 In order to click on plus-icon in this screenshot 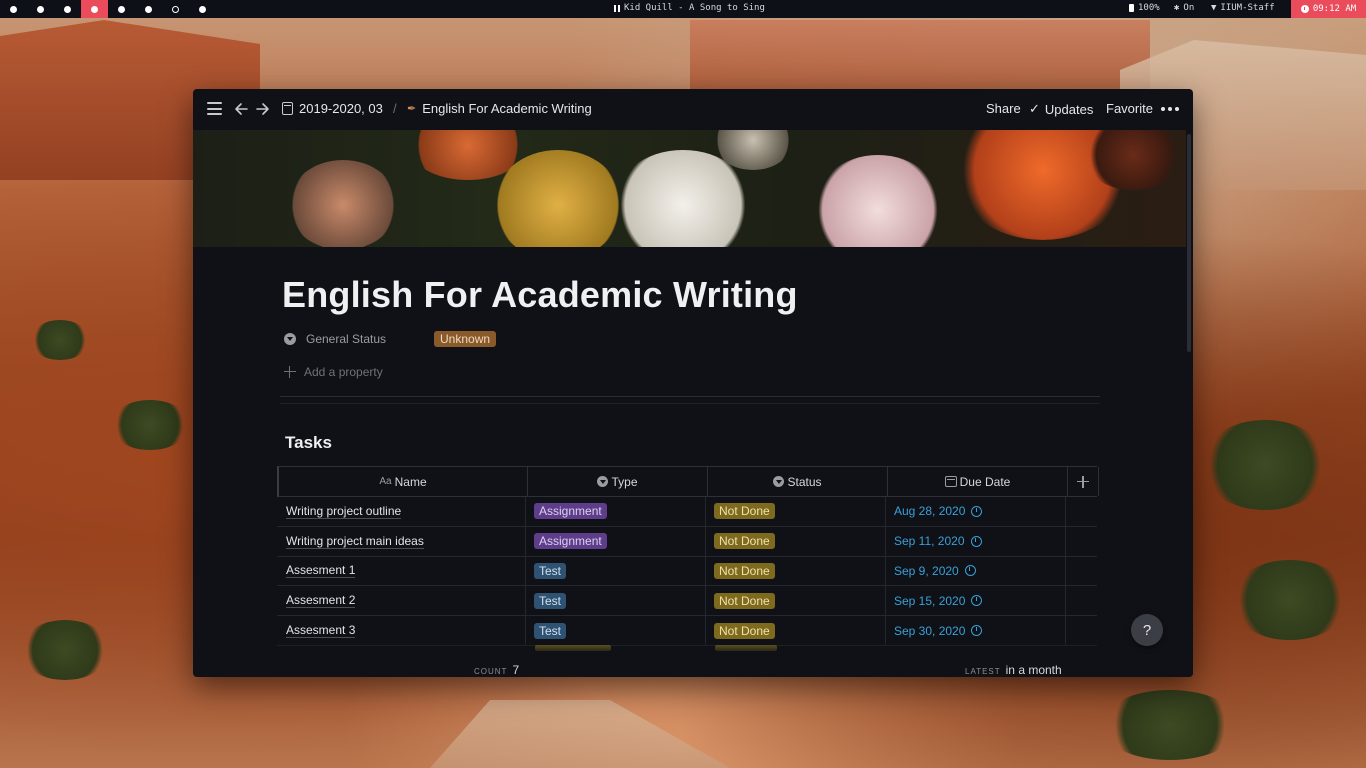, I will do `click(290, 372)`.